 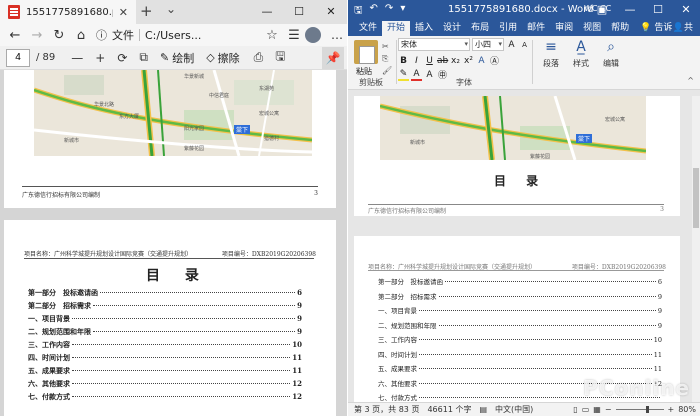 What do you see at coordinates (272, 35) in the screenshot?
I see `star-icon: ☆` at bounding box center [272, 35].